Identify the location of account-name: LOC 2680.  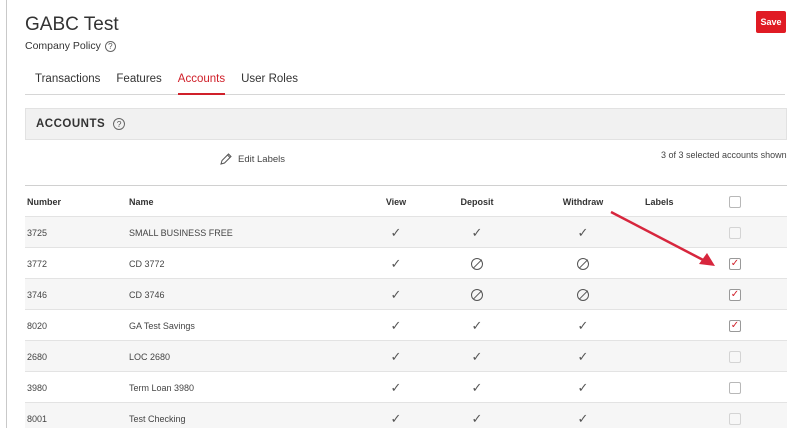
(150, 356).